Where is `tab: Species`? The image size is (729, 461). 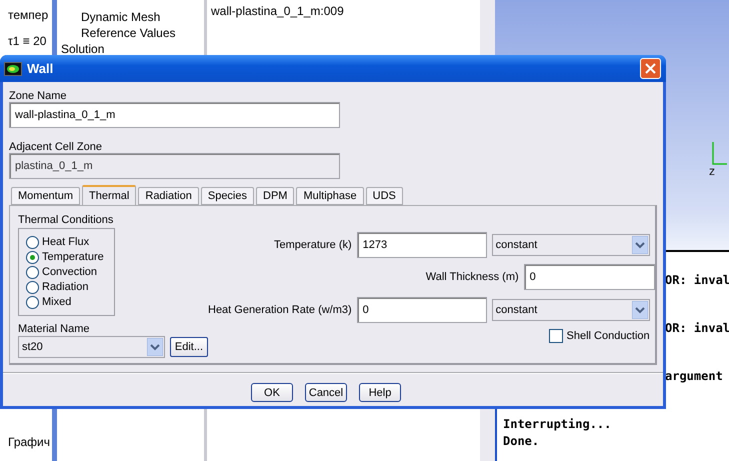 tab: Species is located at coordinates (227, 196).